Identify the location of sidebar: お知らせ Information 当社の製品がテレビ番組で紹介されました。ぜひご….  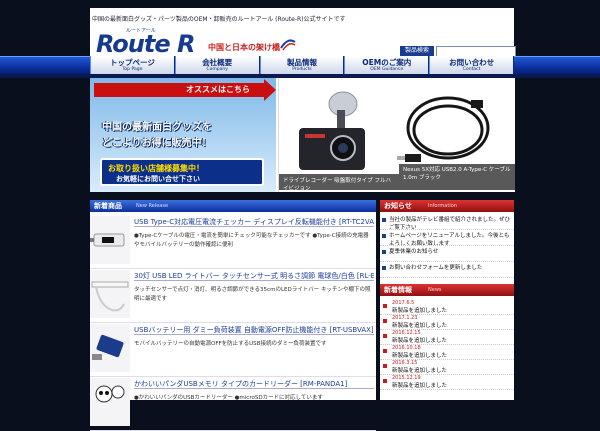
(447, 300).